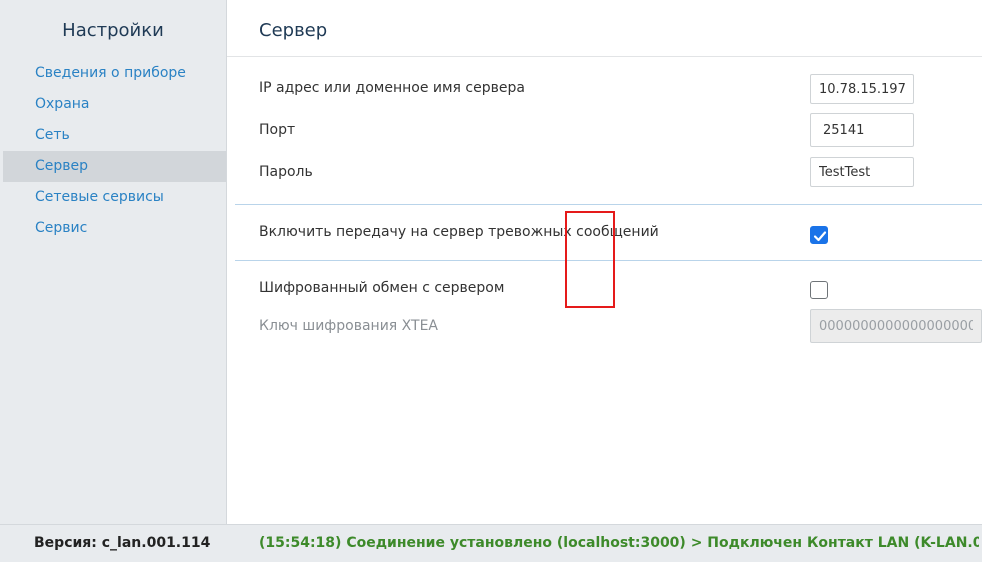 Image resolution: width=982 pixels, height=562 pixels. What do you see at coordinates (819, 290) in the screenshot?
I see `encrypted-exchange-checkbox` at bounding box center [819, 290].